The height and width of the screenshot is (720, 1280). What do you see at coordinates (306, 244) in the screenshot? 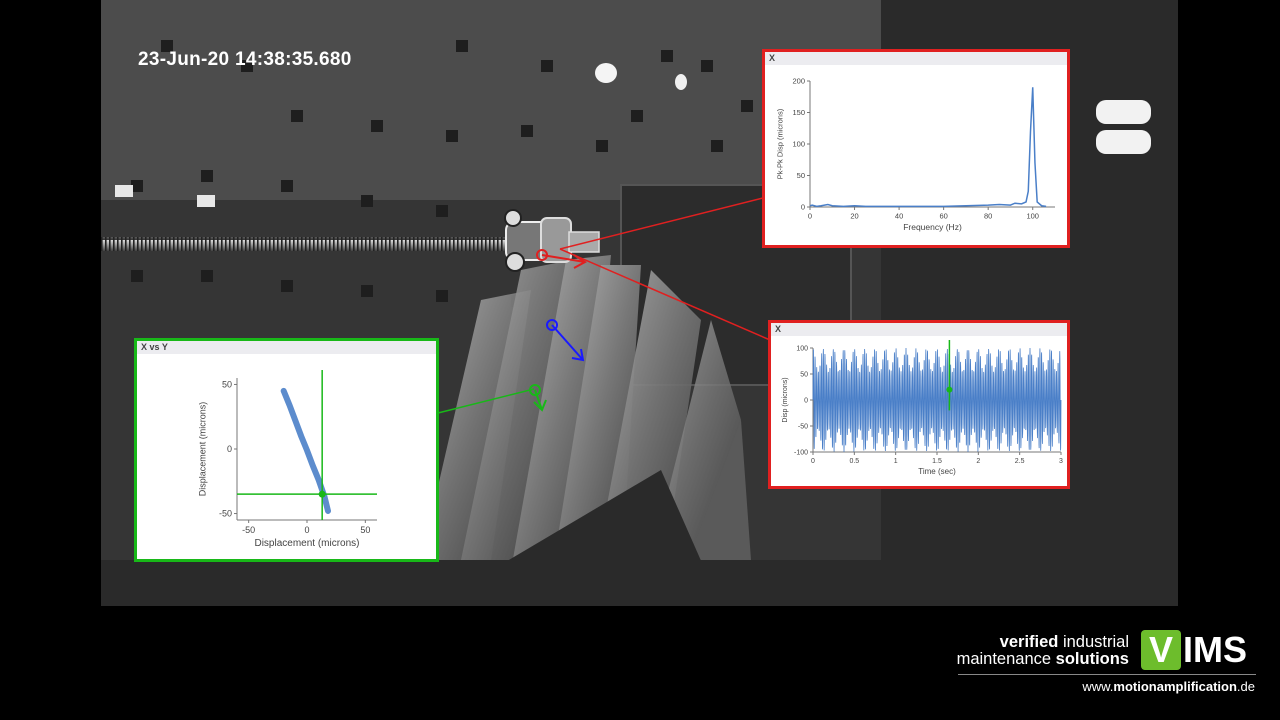
I see `threaded-rod` at bounding box center [306, 244].